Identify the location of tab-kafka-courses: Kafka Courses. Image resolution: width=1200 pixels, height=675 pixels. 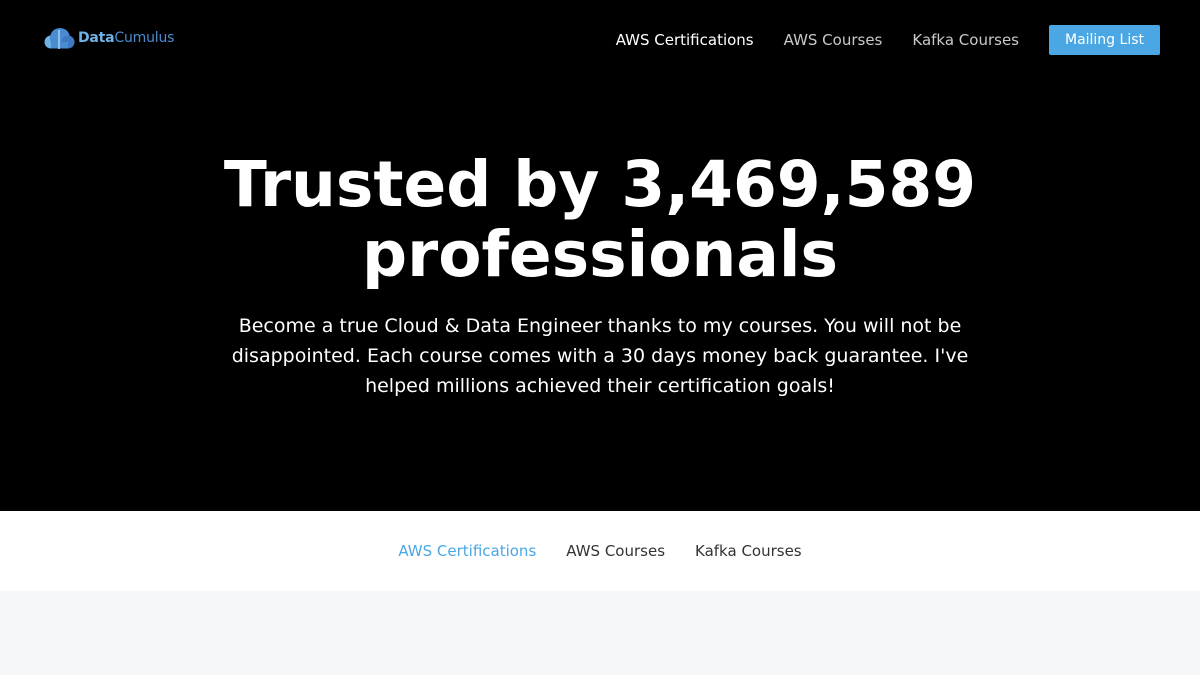
(748, 551).